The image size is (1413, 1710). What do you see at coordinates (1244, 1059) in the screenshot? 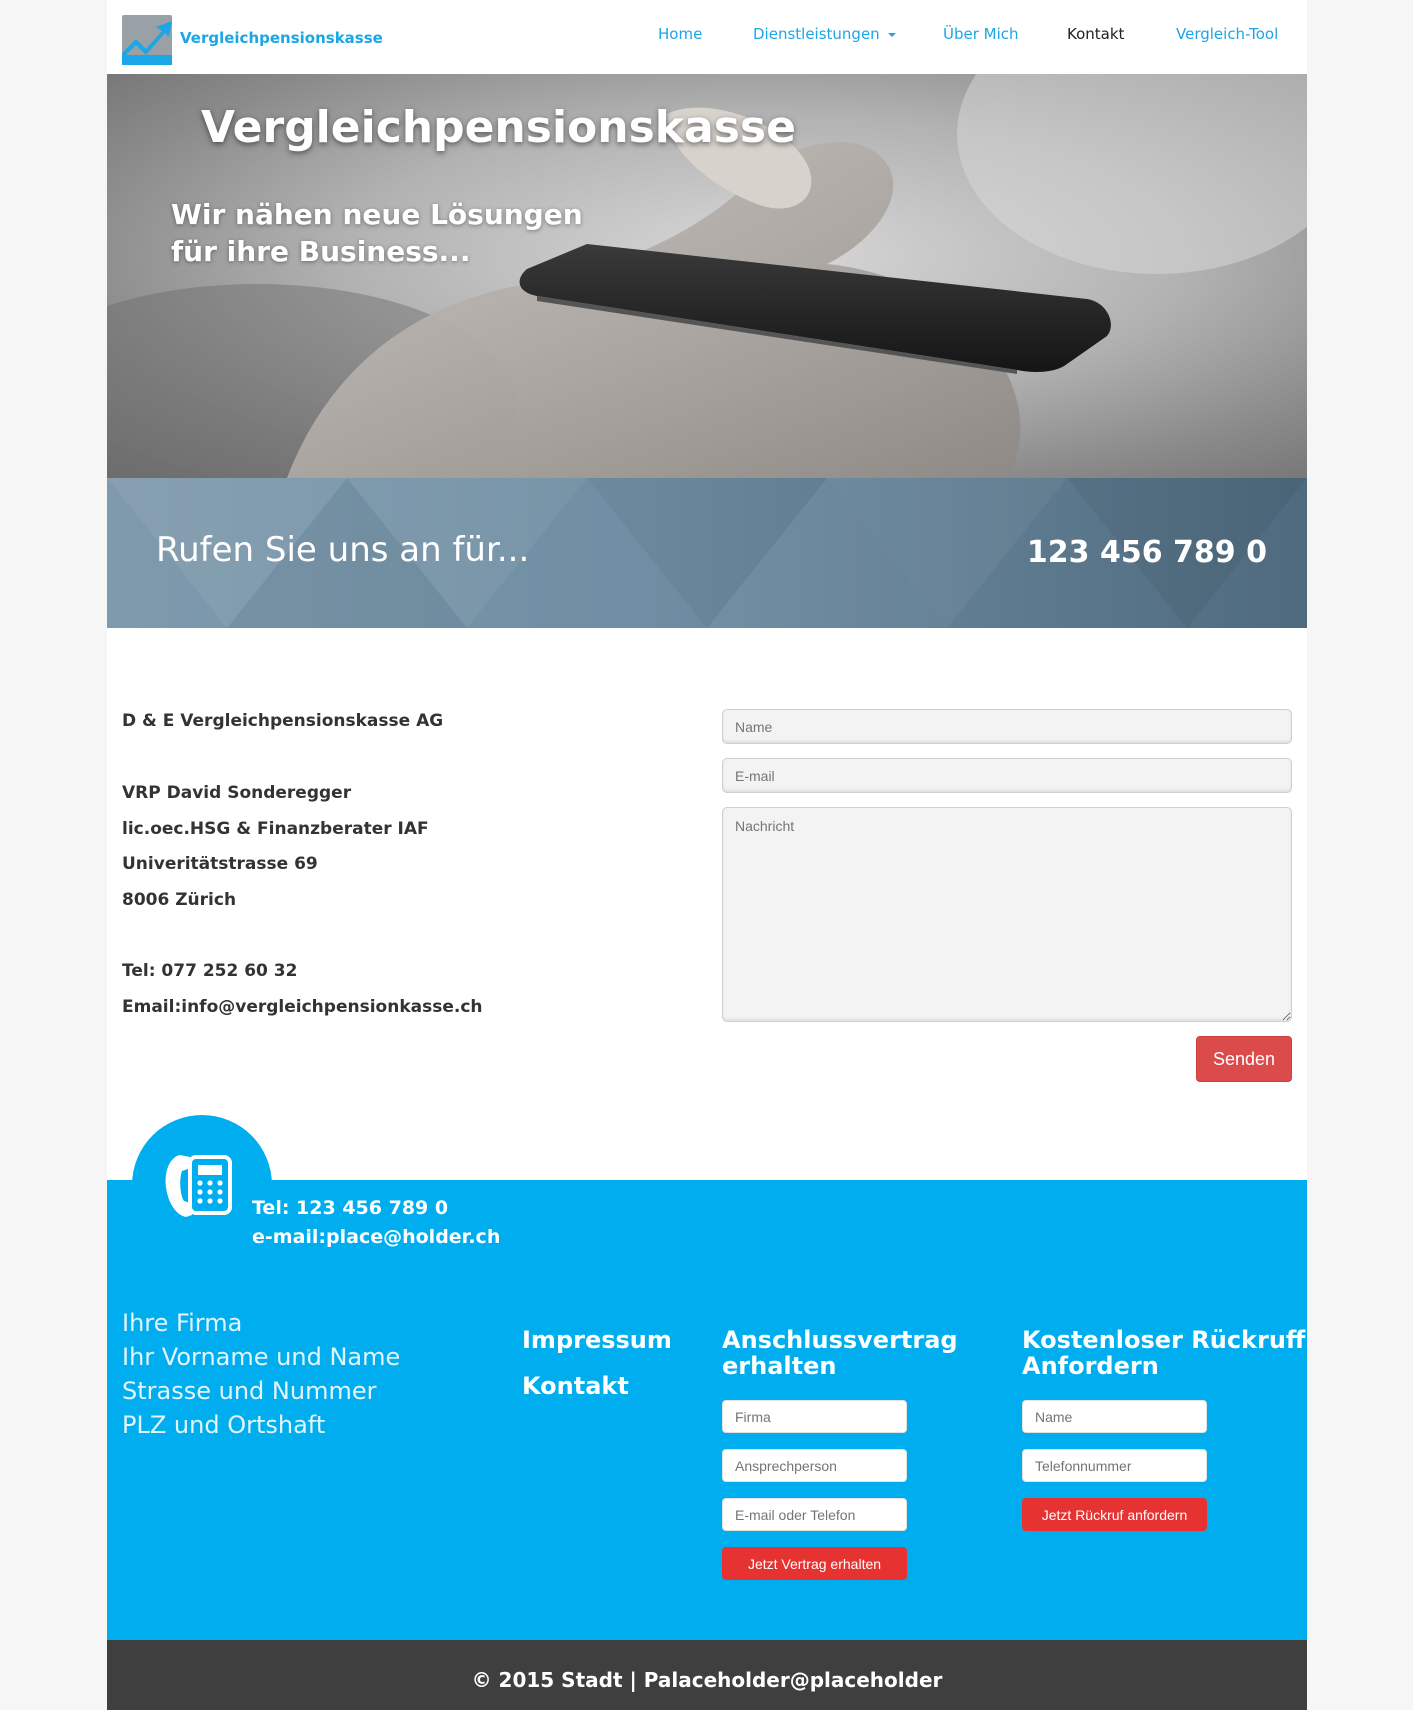
I see `send-button: Senden` at bounding box center [1244, 1059].